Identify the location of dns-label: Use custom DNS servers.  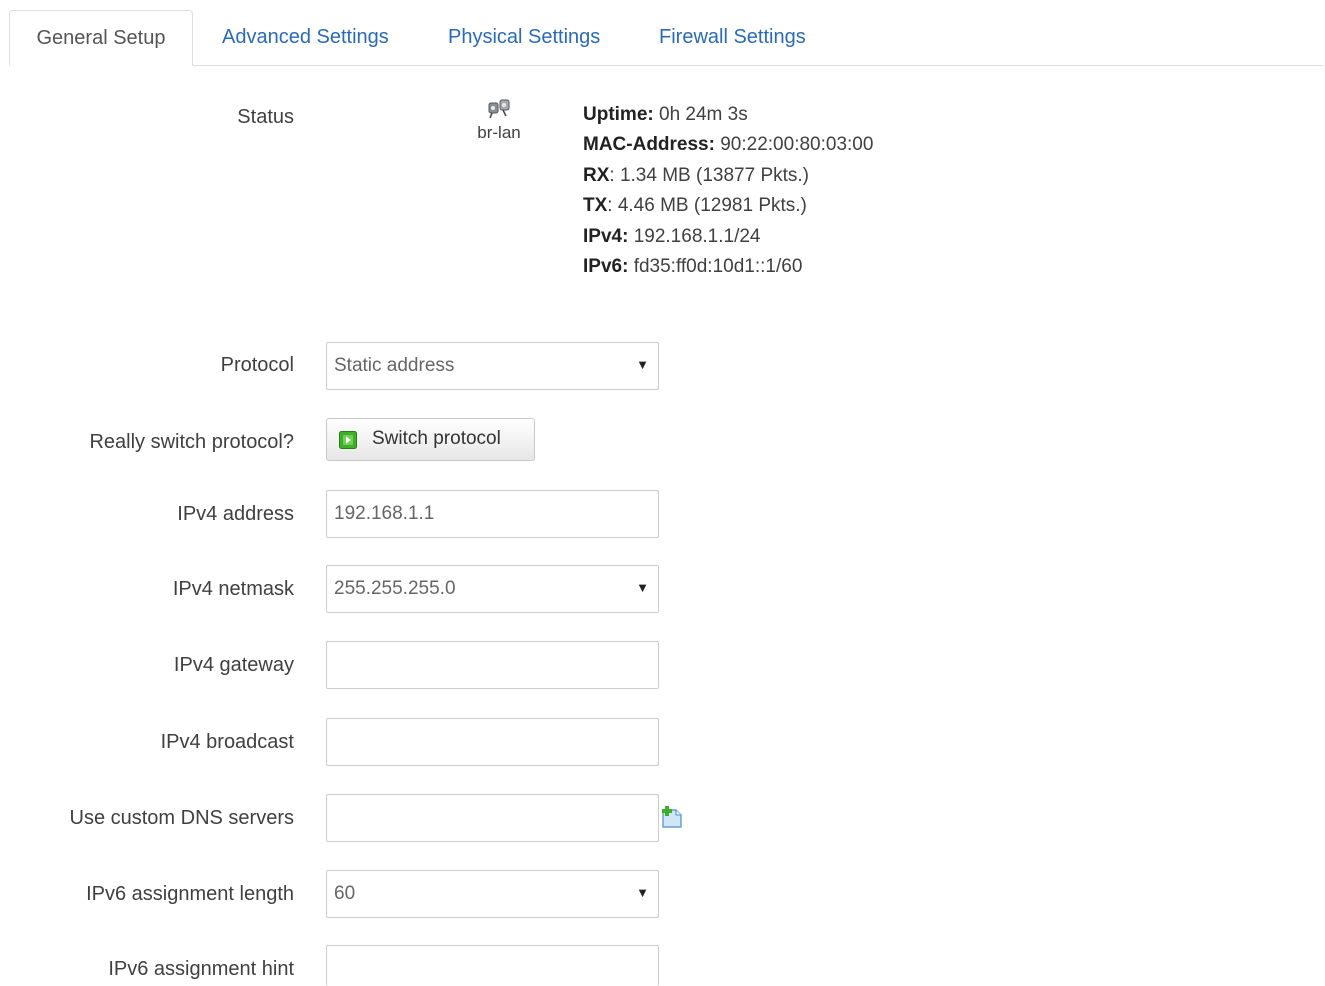
(182, 818).